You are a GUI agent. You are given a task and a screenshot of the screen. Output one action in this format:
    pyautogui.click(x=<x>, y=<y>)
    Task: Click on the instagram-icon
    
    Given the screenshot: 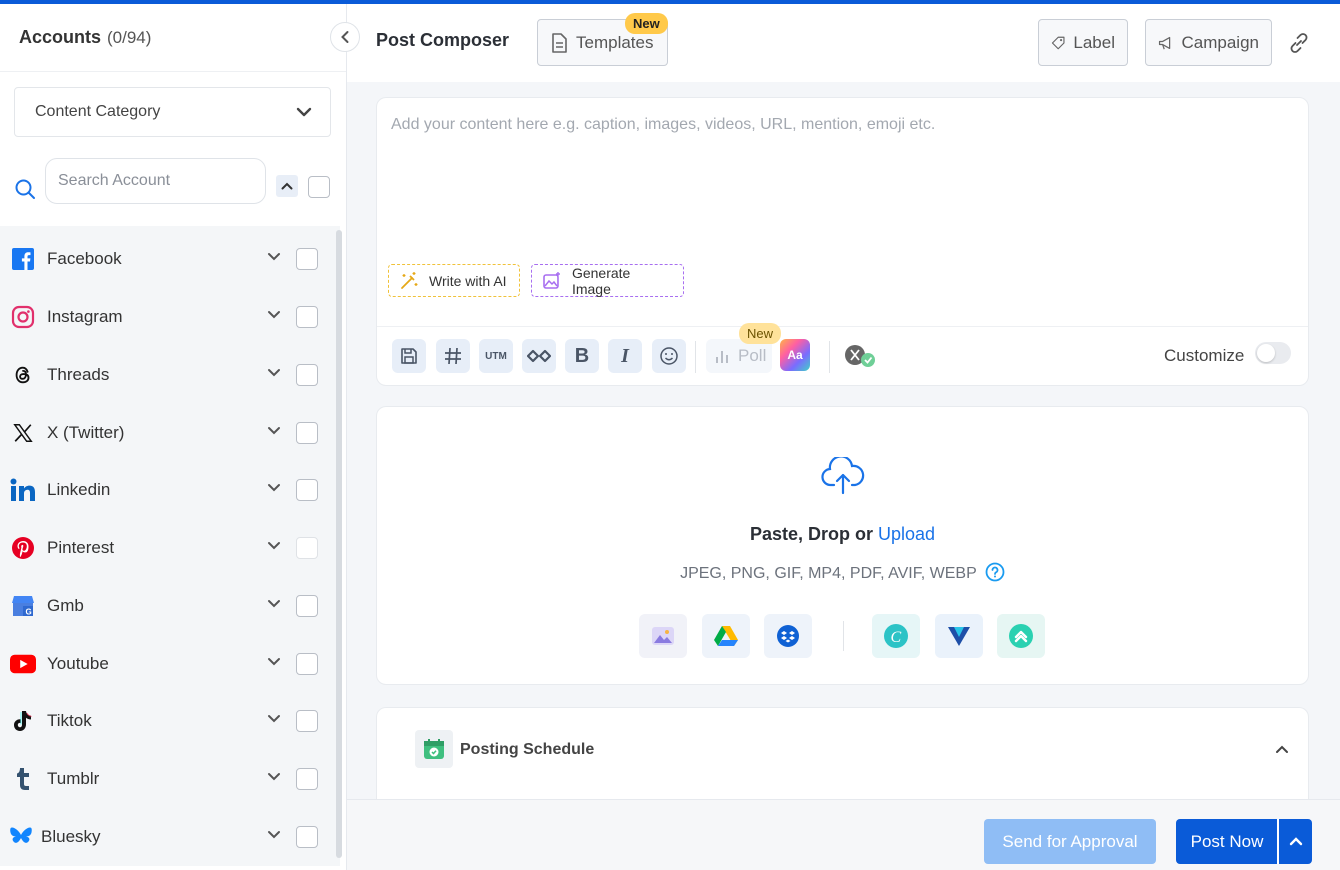 What is the action you would take?
    pyautogui.click(x=23, y=317)
    